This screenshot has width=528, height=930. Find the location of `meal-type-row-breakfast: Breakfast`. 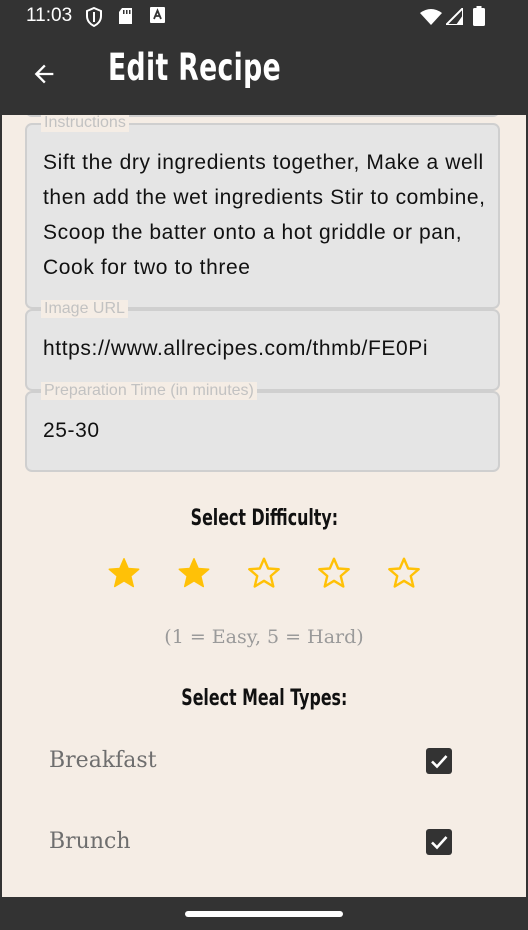

meal-type-row-breakfast: Breakfast is located at coordinates (264, 764).